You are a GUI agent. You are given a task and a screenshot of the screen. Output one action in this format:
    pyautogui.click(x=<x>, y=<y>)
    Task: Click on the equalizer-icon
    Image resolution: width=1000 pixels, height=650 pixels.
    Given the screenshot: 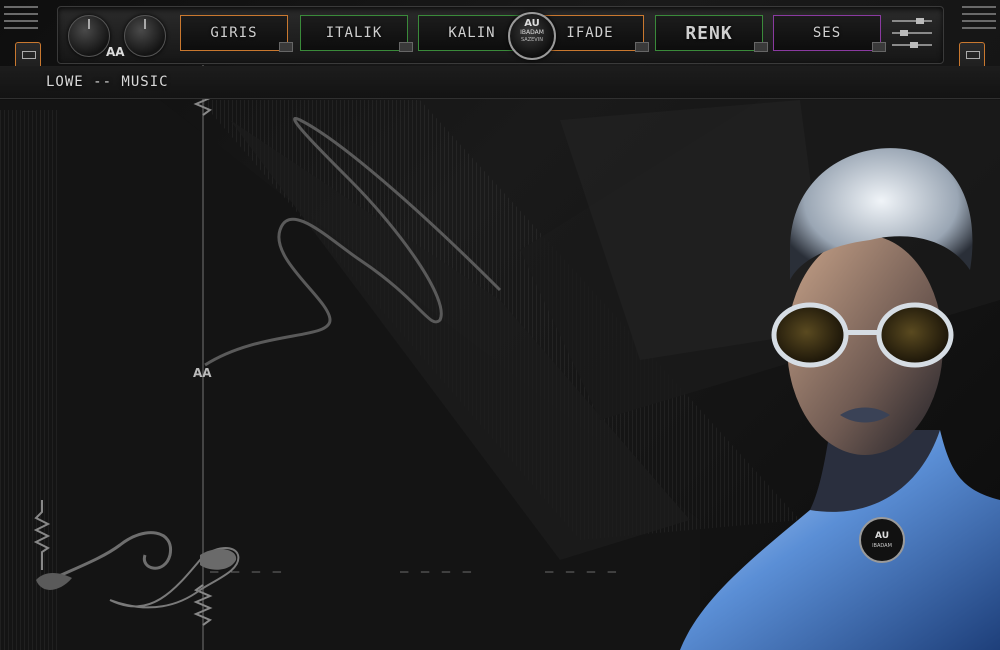 What is the action you would take?
    pyautogui.click(x=912, y=34)
    